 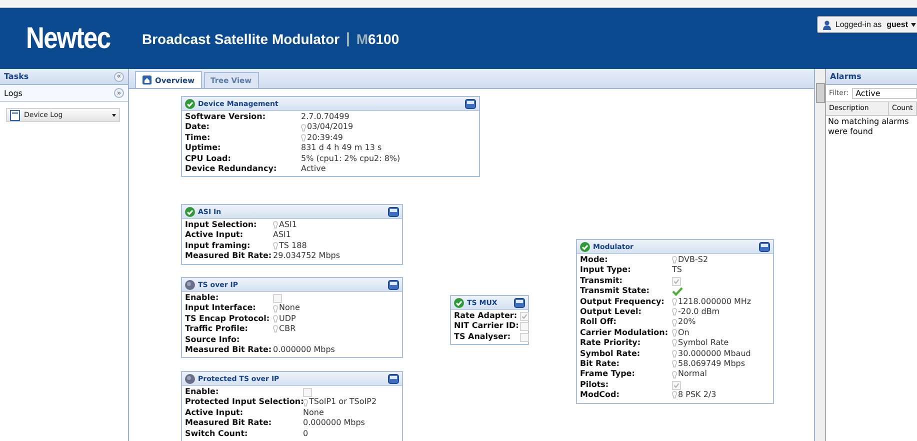 What do you see at coordinates (341, 148) in the screenshot?
I see `field-value: 831 d 4 h 49 m 13 s` at bounding box center [341, 148].